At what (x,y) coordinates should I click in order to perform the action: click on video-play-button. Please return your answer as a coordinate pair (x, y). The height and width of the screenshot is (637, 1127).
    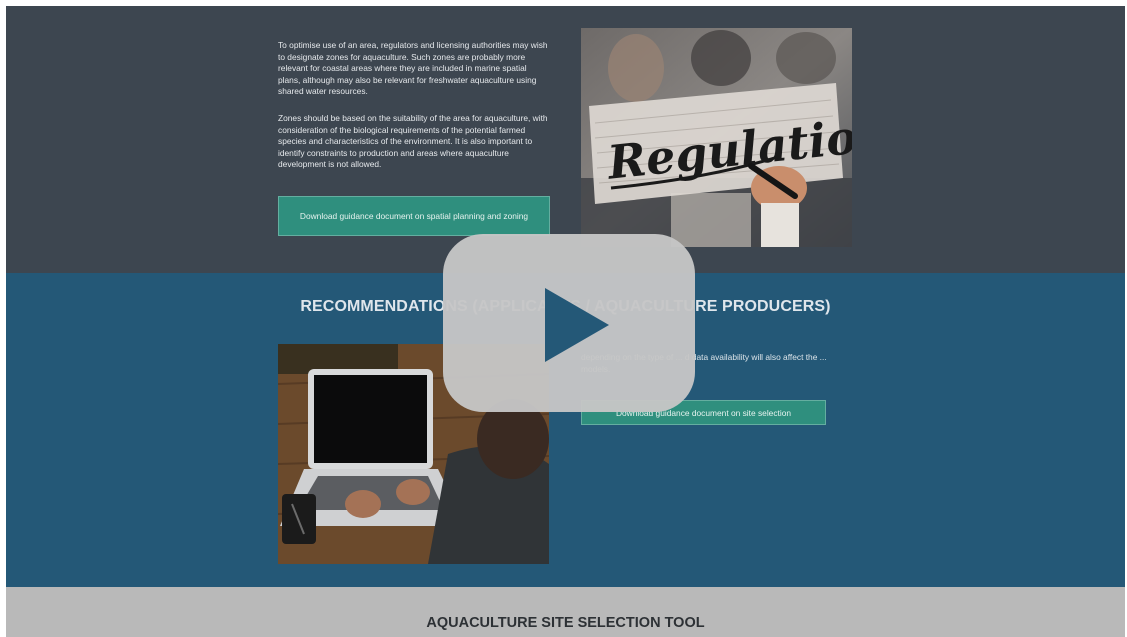
    Looking at the image, I should click on (569, 323).